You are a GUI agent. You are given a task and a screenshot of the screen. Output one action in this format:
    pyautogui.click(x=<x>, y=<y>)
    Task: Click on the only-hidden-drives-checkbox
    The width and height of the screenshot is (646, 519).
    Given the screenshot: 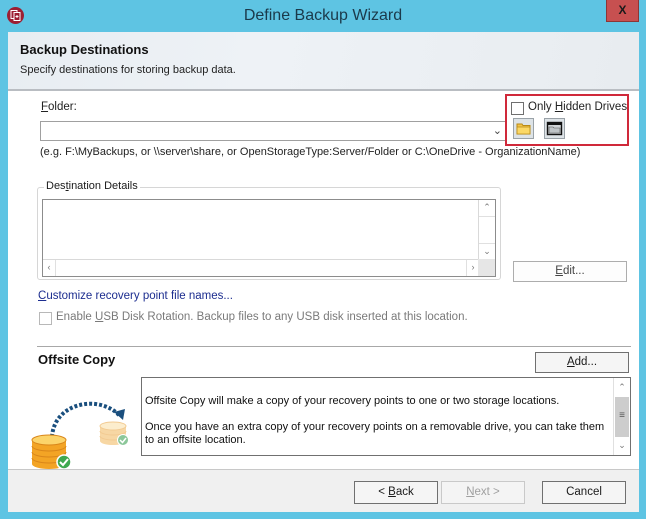 What is the action you would take?
    pyautogui.click(x=517, y=108)
    